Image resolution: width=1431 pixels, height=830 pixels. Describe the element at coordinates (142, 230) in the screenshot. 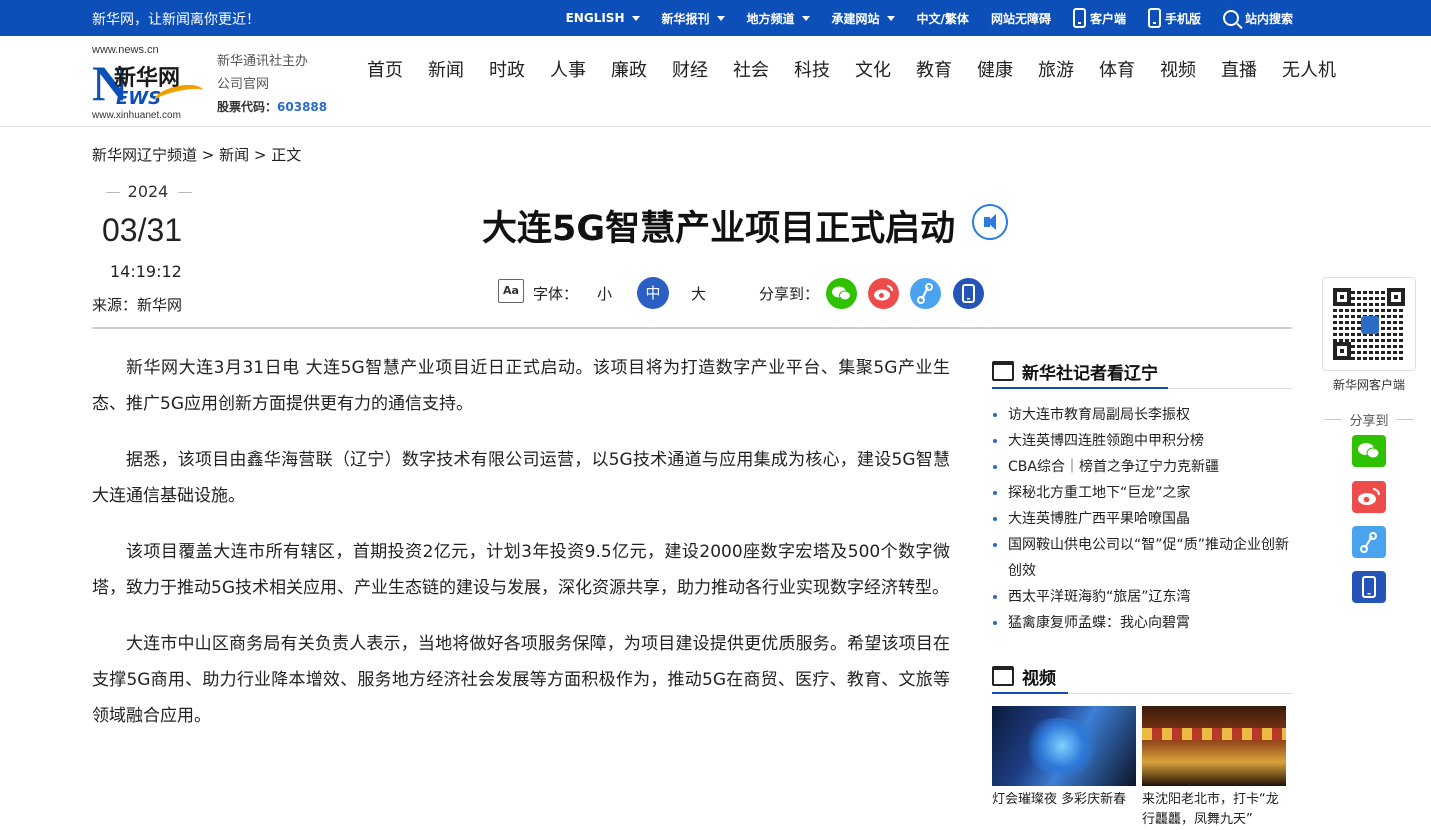

I see `article-month-day: 03/31` at that location.